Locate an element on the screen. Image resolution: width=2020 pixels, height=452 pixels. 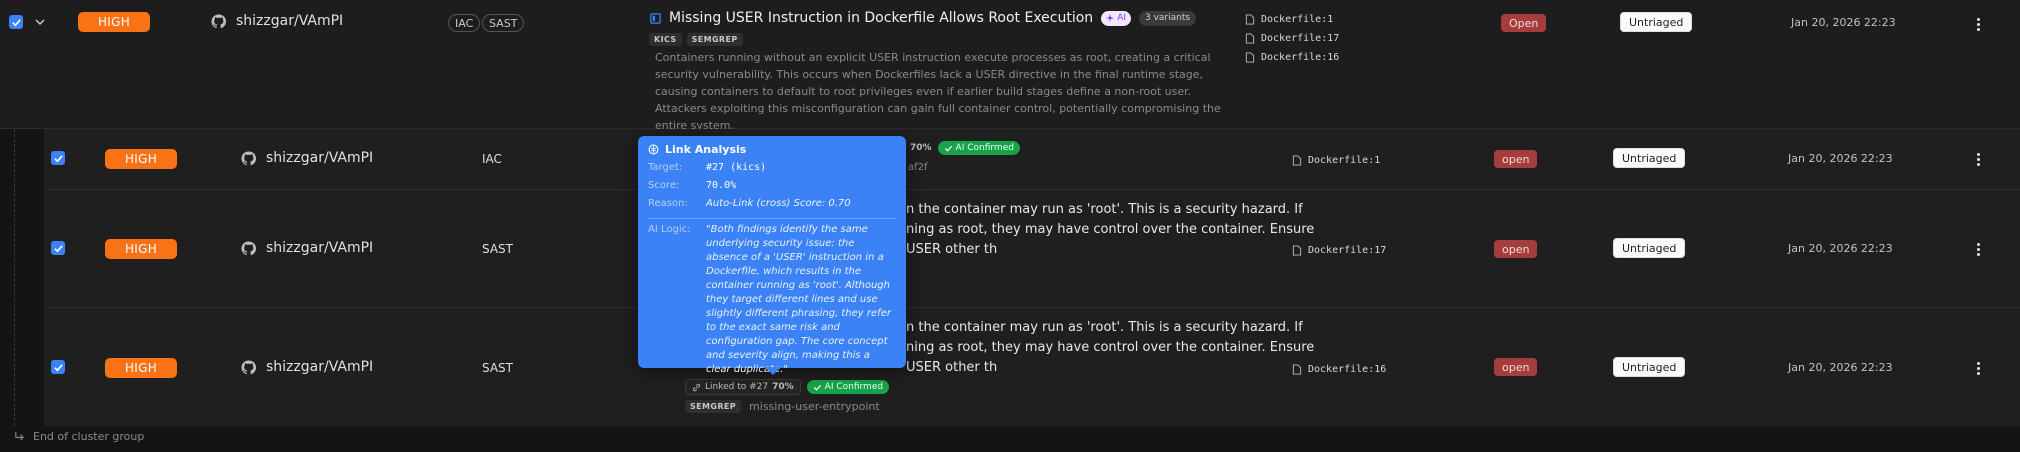
rule-line: SEMGREP missing-user-entrypoint is located at coordinates (782, 406).